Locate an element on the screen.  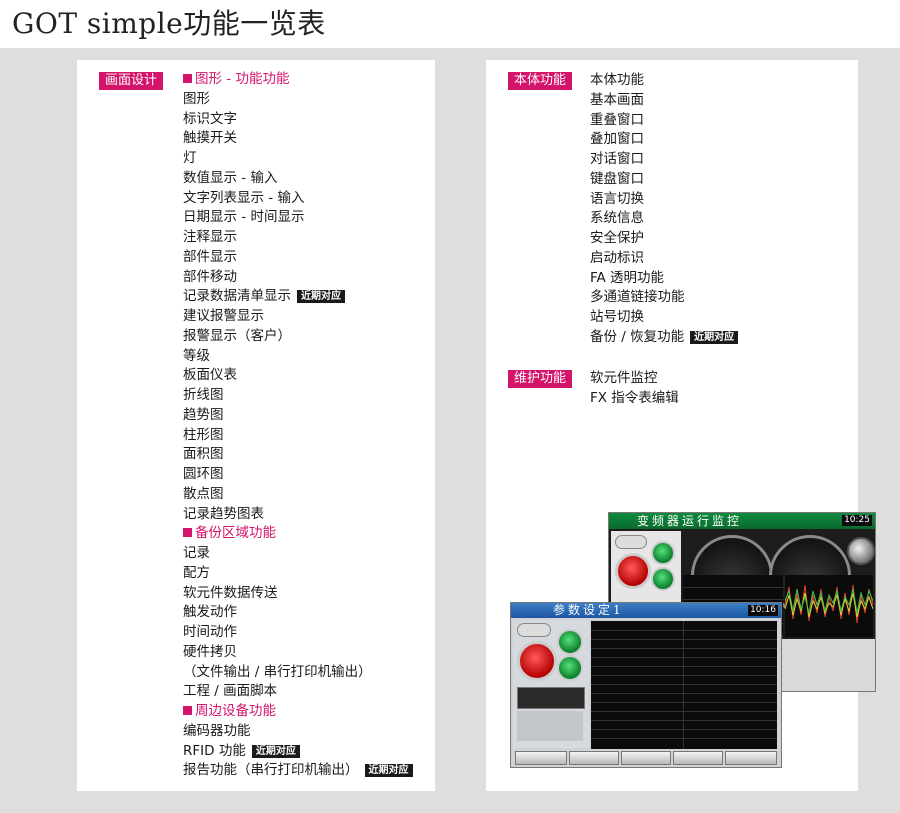
screen-design-item-label: 记录趋势图表 is located at coordinates (223, 513).